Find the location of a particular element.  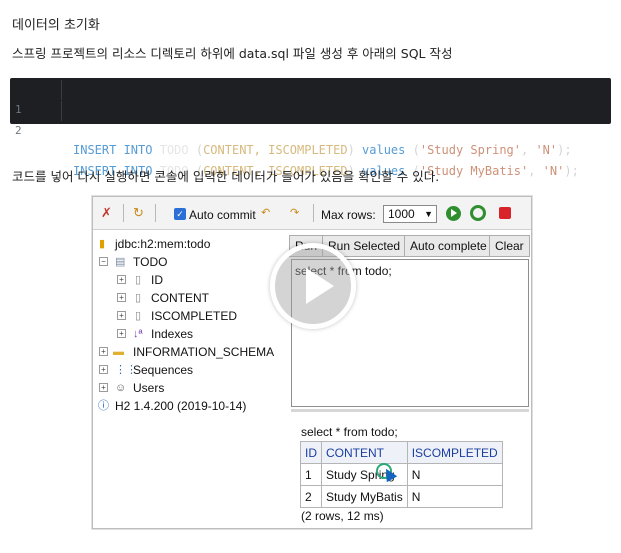

splitter-handle is located at coordinates (410, 410).